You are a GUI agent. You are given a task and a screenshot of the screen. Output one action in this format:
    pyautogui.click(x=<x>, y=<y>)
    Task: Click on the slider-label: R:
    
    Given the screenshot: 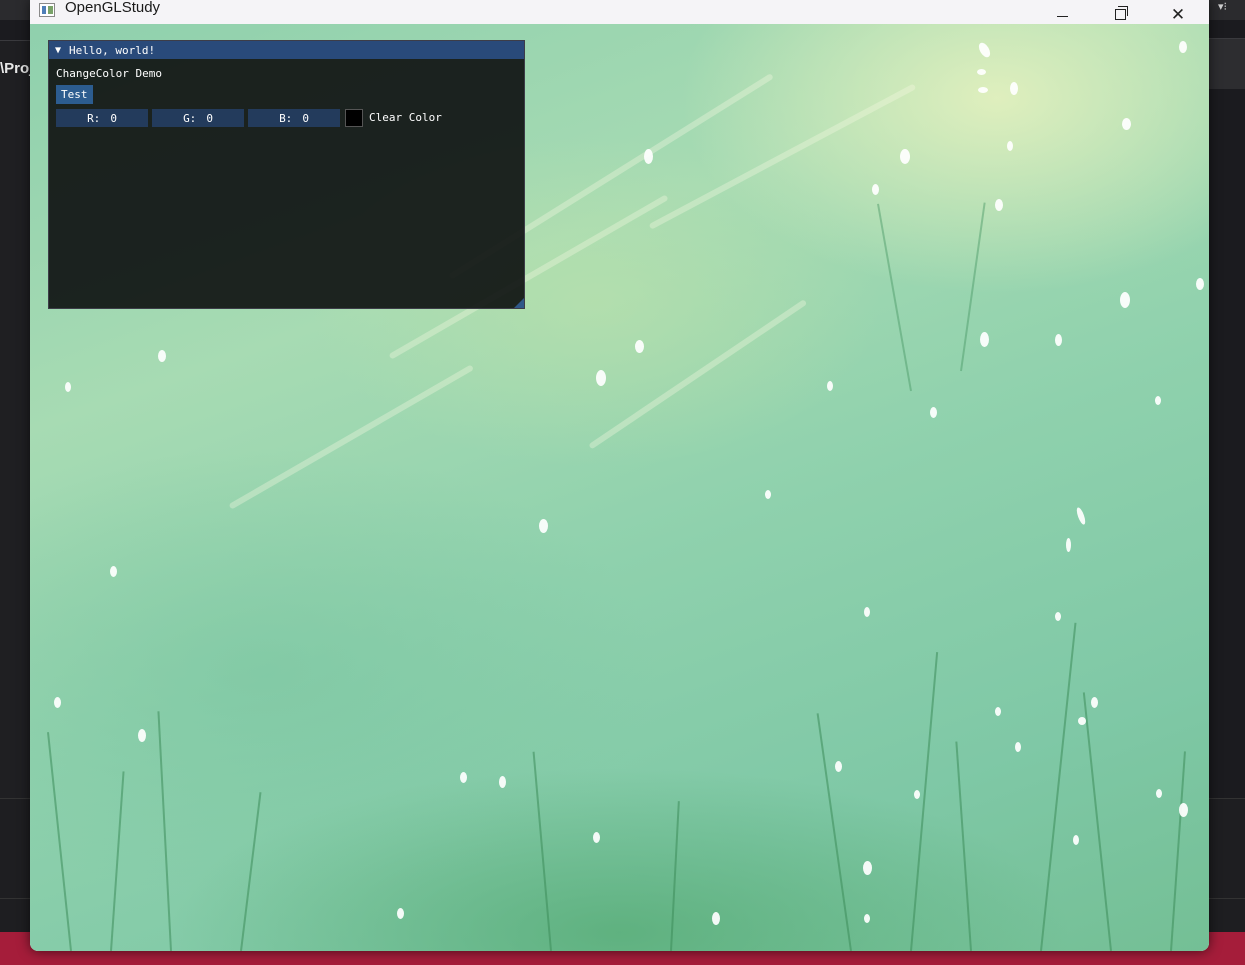 What is the action you would take?
    pyautogui.click(x=94, y=118)
    